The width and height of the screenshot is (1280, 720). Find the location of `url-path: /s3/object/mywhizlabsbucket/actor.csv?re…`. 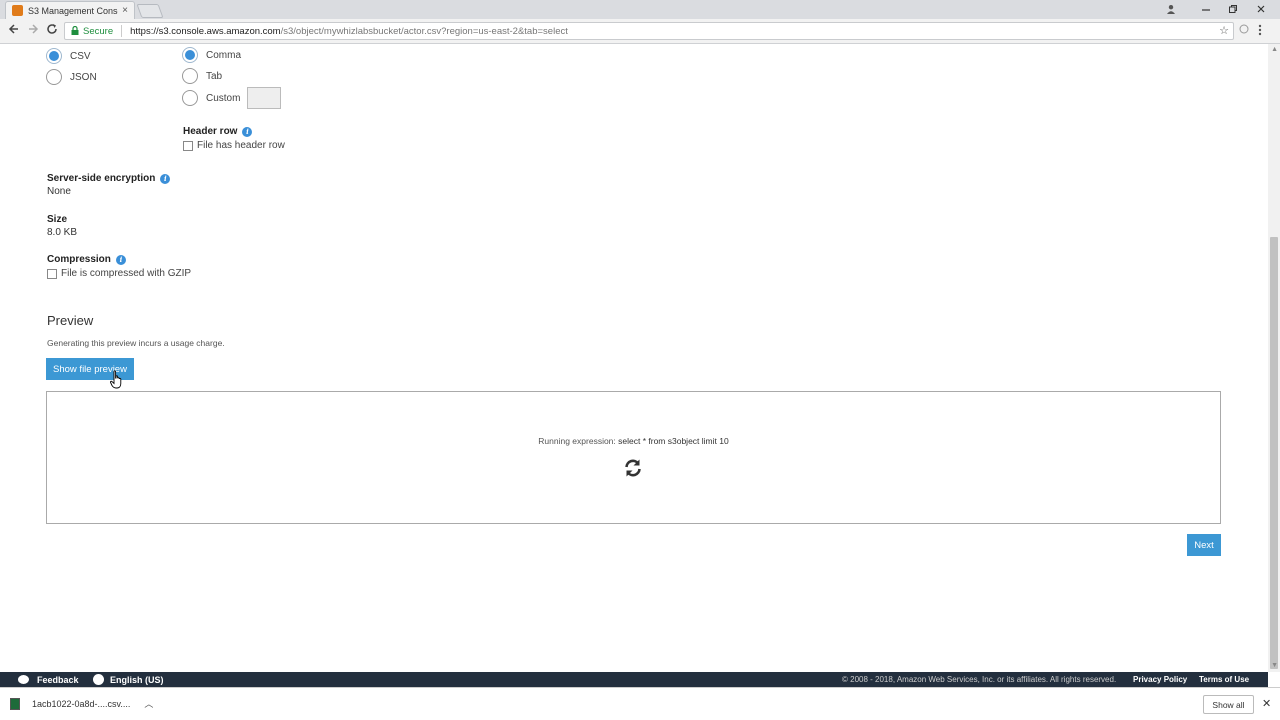

url-path: /s3/object/mywhizlabsbucket/actor.csv?re… is located at coordinates (424, 31).